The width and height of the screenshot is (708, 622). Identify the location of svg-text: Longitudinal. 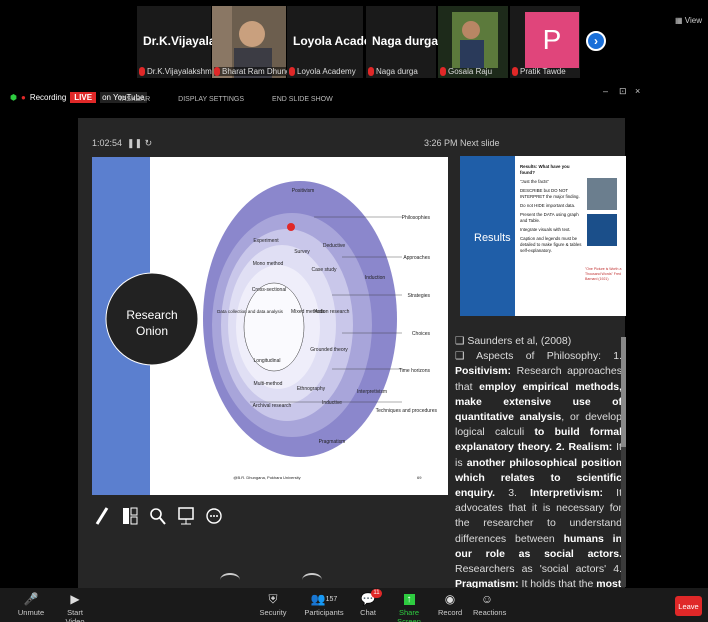
(267, 361).